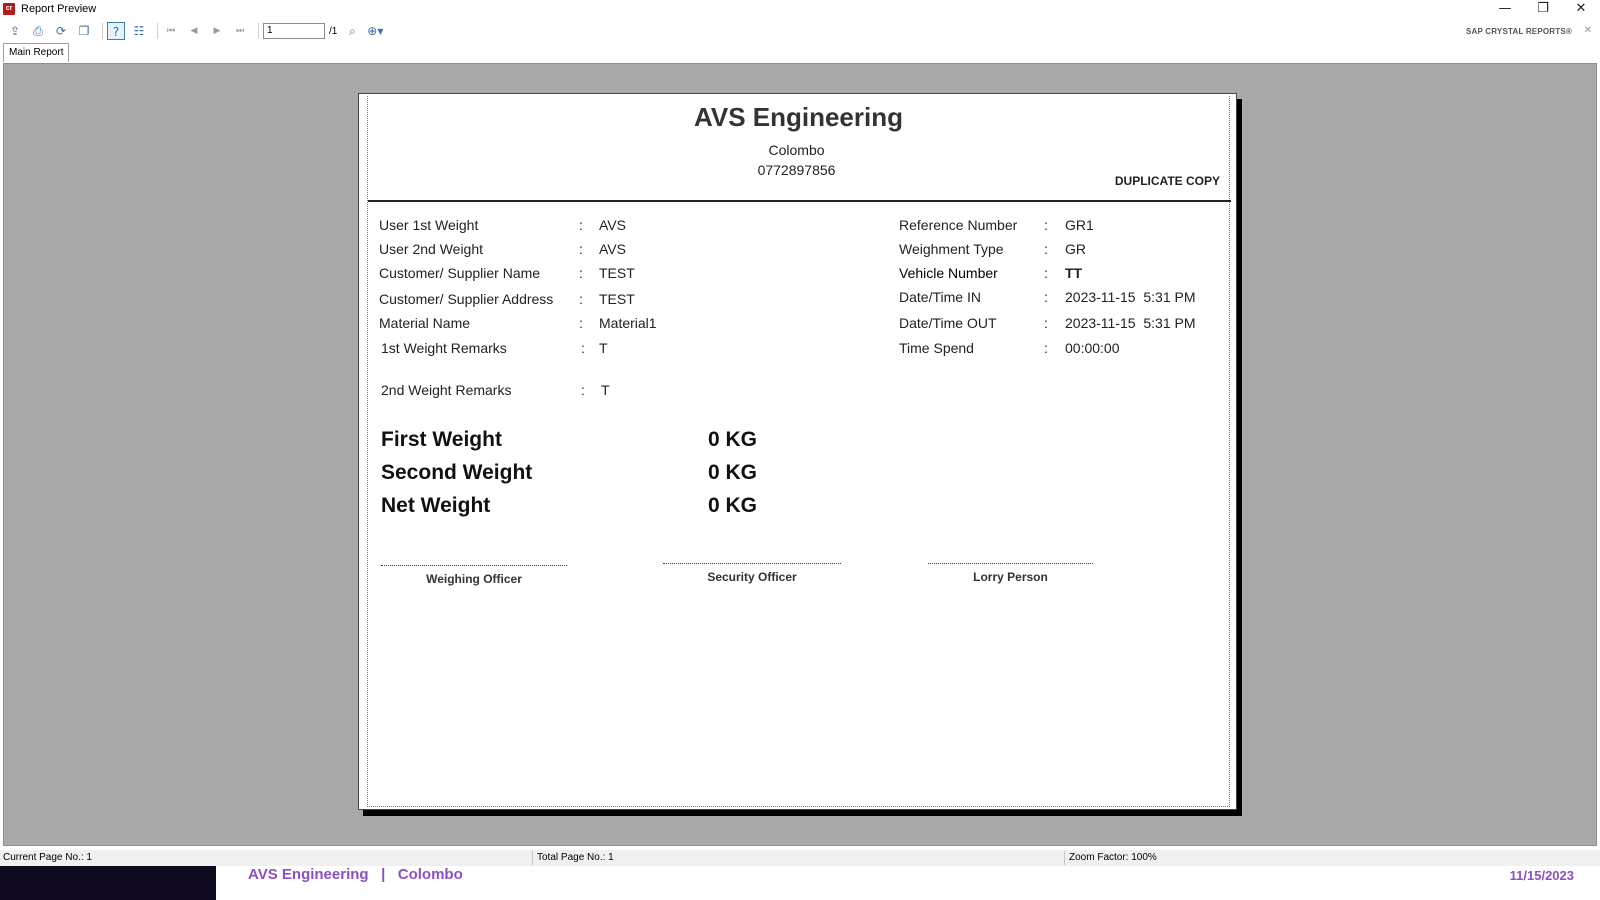  What do you see at coordinates (429, 225) in the screenshot?
I see `field-label: User 1st Weight` at bounding box center [429, 225].